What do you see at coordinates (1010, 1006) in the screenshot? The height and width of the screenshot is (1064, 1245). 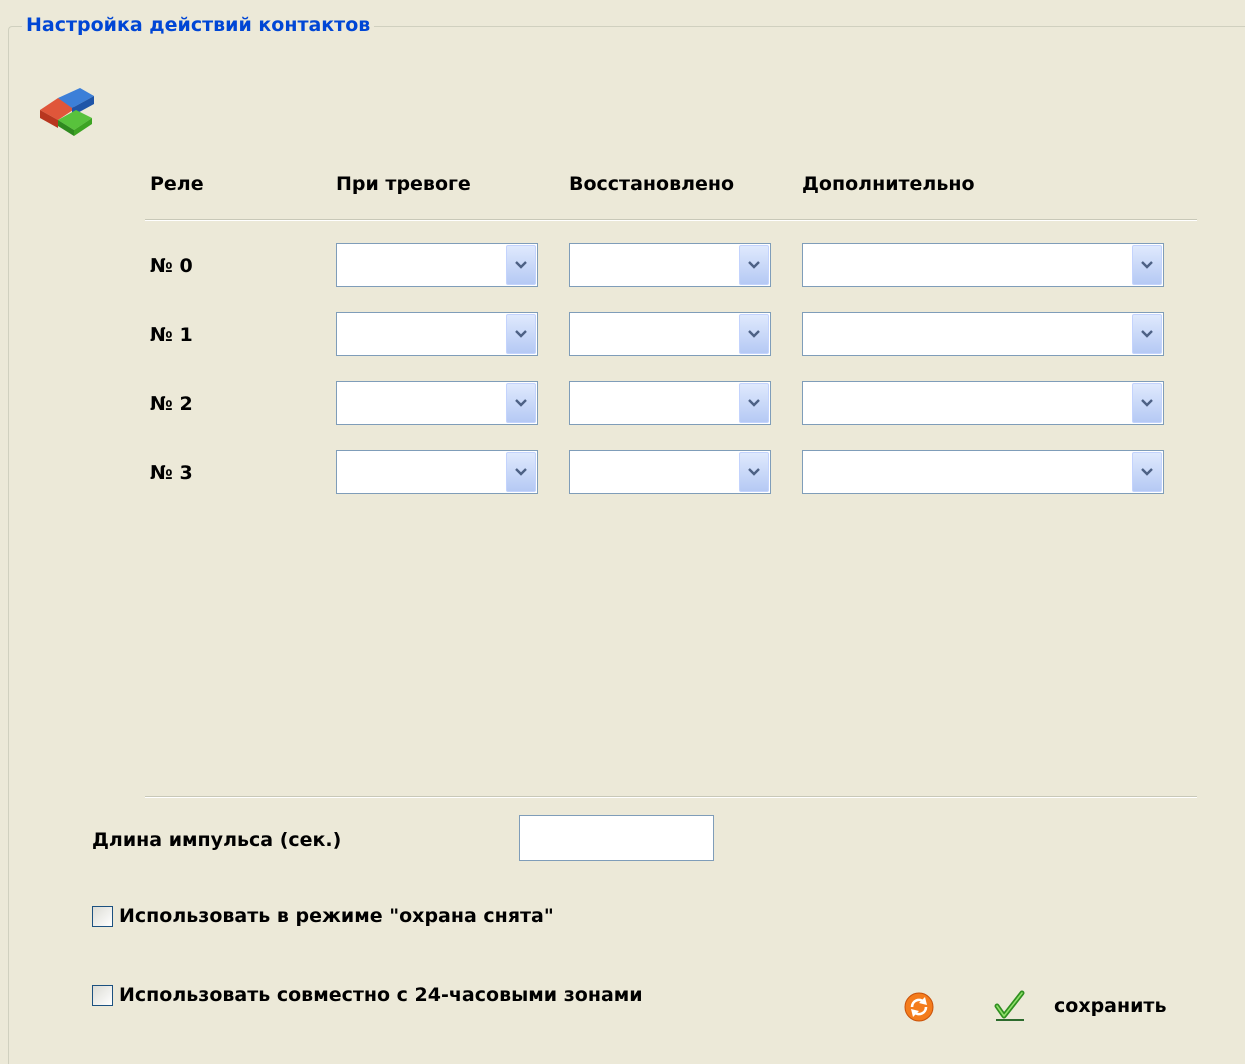 I see `checkmark-icon` at bounding box center [1010, 1006].